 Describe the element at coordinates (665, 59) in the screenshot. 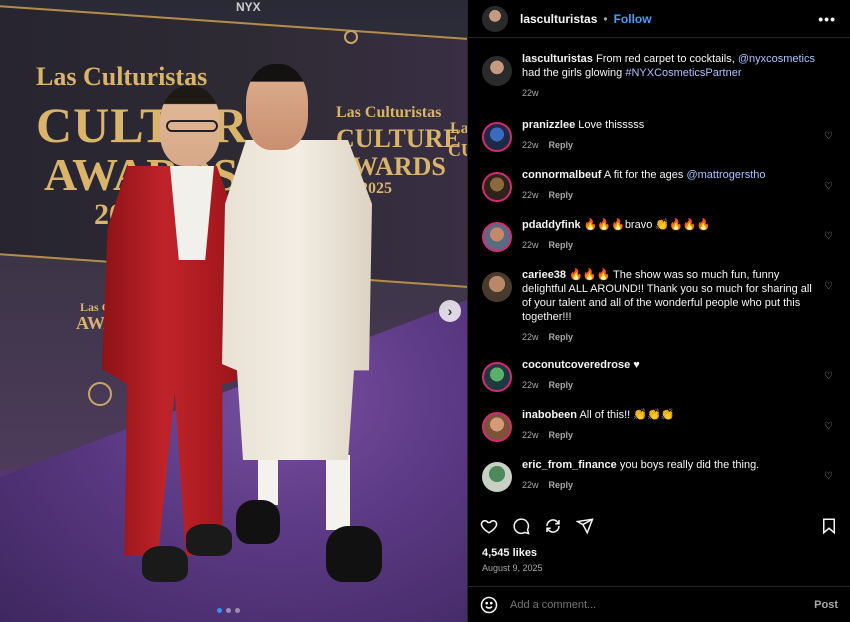

I see `caption-part: From red carpet to cocktails,` at that location.